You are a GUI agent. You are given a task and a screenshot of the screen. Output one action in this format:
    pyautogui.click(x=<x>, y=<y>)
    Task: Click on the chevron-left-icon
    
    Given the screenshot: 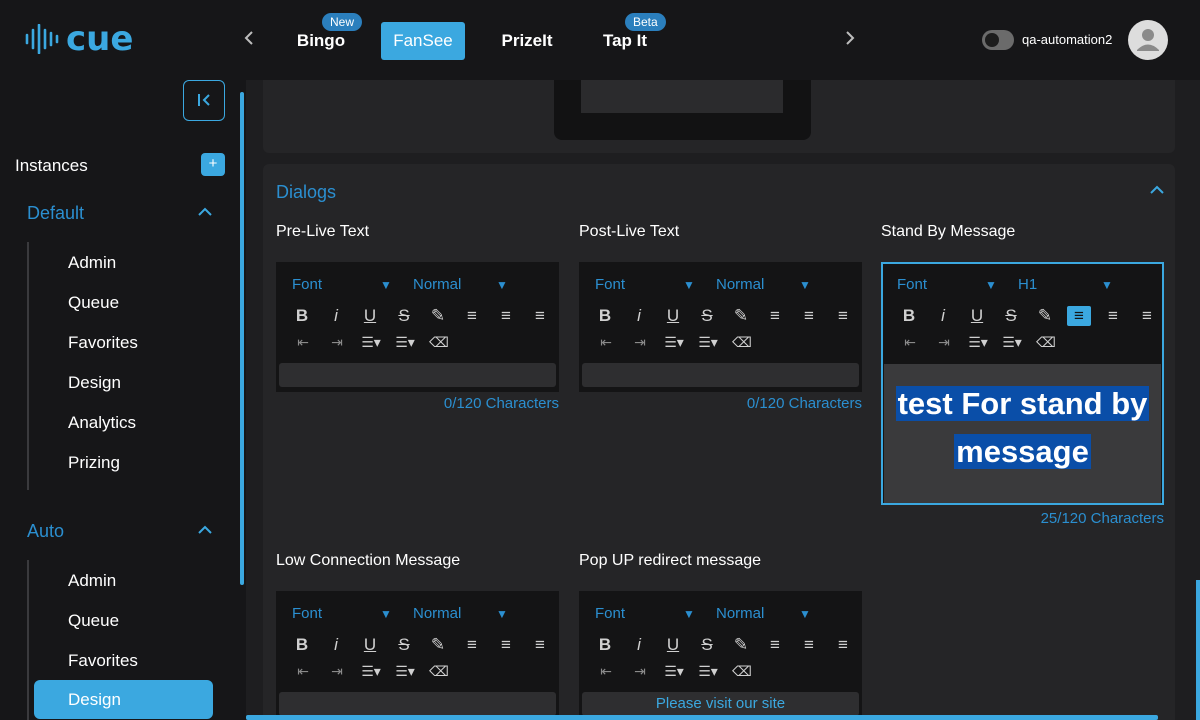 What is the action you would take?
    pyautogui.click(x=249, y=40)
    